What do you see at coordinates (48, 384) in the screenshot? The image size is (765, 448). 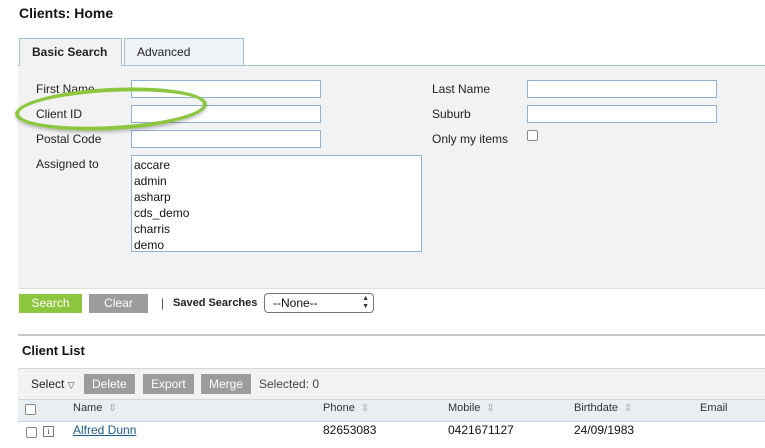 I see `select-menu-label: Select` at bounding box center [48, 384].